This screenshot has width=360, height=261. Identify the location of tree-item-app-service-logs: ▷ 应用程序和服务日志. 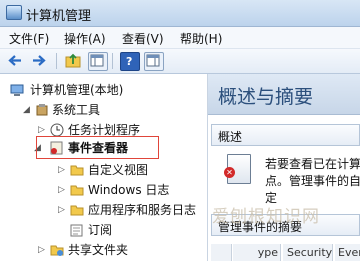
(103, 210).